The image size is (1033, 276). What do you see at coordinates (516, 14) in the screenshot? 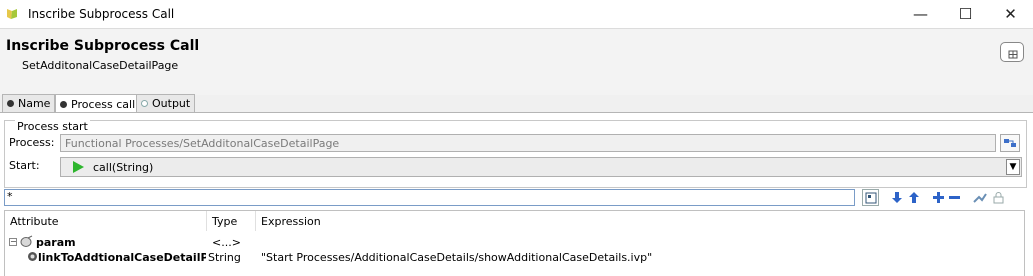
I see `window-titlebar: Inscribe Subprocess Call — ☐ ✕` at bounding box center [516, 14].